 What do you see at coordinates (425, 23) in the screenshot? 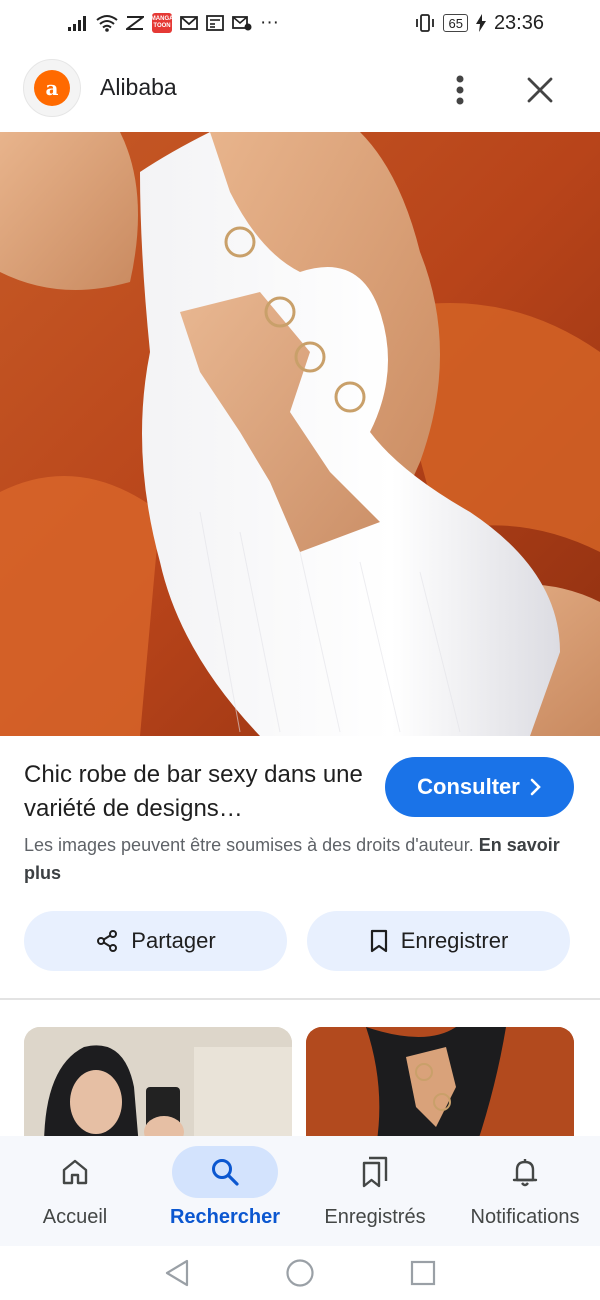
I see `vibrate-icon` at bounding box center [425, 23].